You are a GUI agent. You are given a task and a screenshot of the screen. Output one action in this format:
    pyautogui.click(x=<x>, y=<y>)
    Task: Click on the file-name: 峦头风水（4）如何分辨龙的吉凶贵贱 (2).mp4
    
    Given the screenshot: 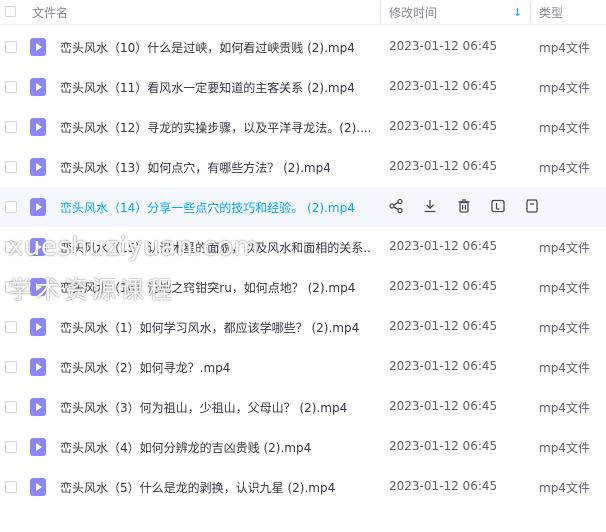 What is the action you would take?
    pyautogui.click(x=215, y=447)
    